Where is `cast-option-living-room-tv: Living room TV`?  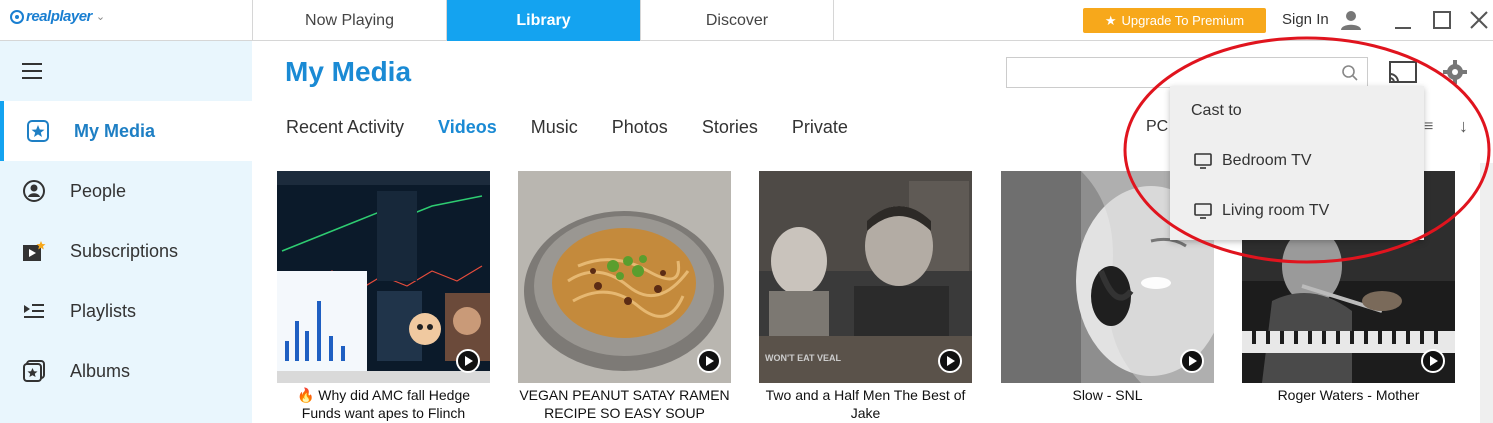 cast-option-living-room-tv: Living room TV is located at coordinates (1297, 211).